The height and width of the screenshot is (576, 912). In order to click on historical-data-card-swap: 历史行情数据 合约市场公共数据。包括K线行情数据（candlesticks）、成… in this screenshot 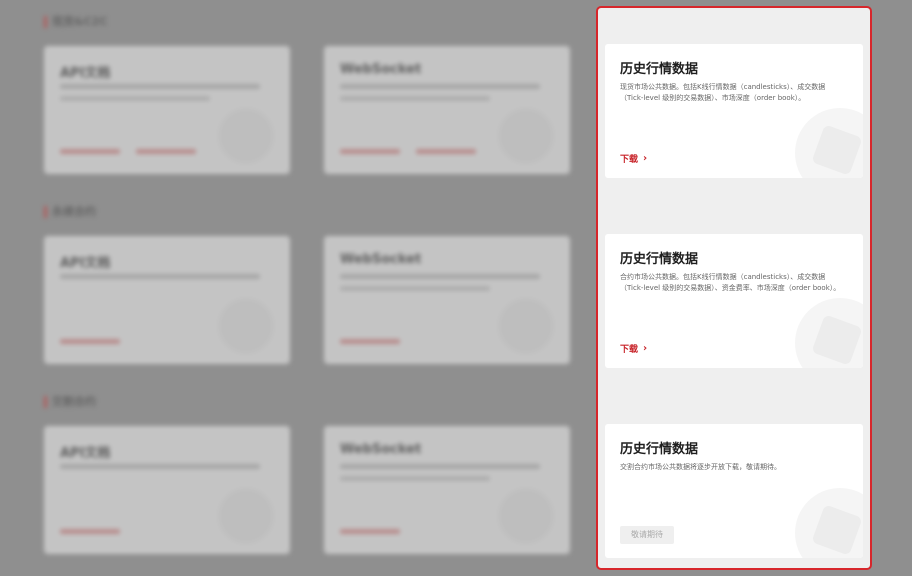, I will do `click(734, 301)`.